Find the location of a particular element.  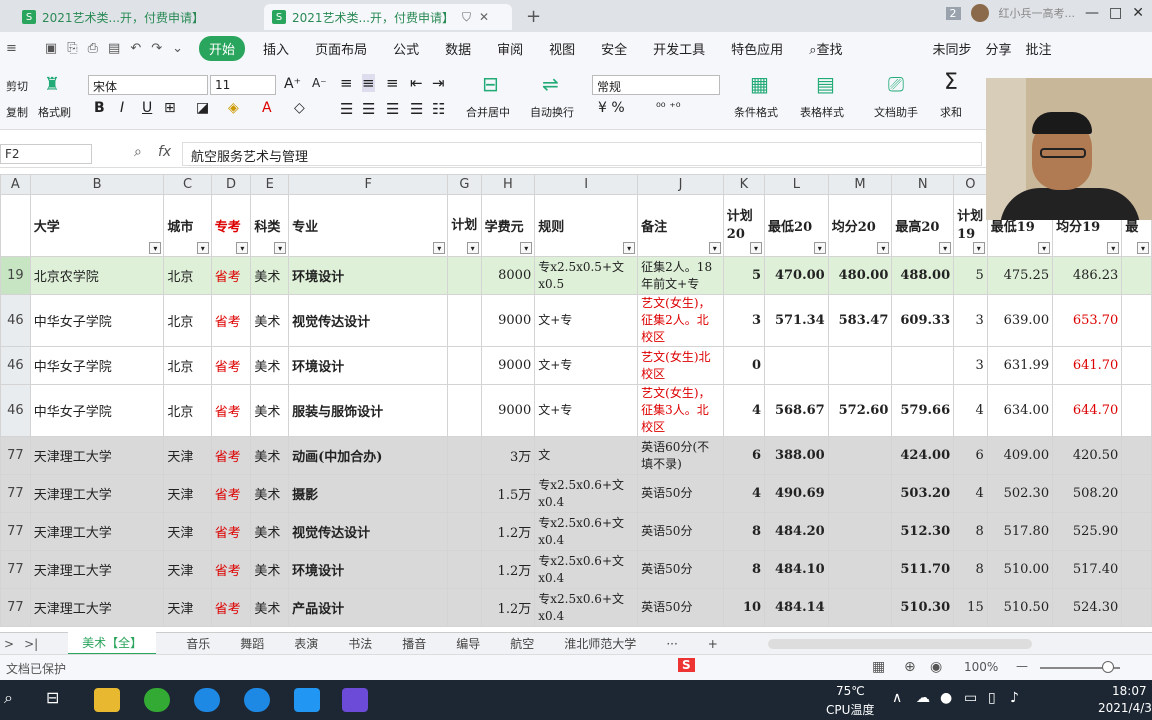

view-page-icon: ⊕ is located at coordinates (910, 667).